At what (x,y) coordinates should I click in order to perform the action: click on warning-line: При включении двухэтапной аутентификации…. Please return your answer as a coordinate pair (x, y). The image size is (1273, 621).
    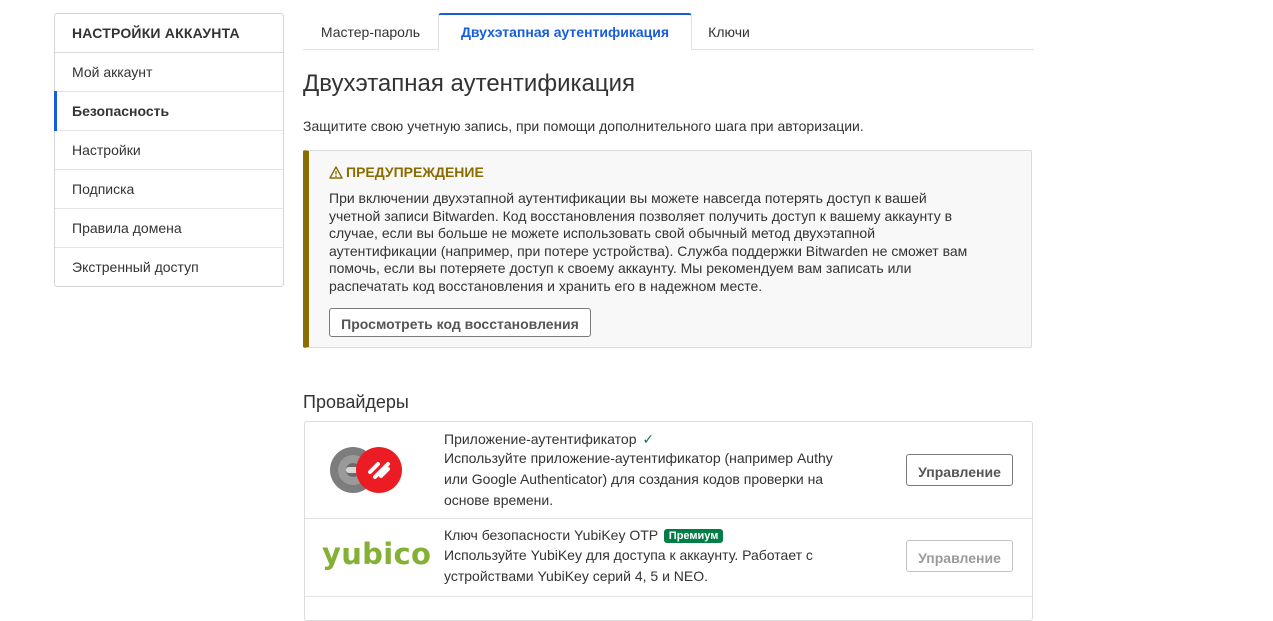
    Looking at the image, I should click on (628, 198).